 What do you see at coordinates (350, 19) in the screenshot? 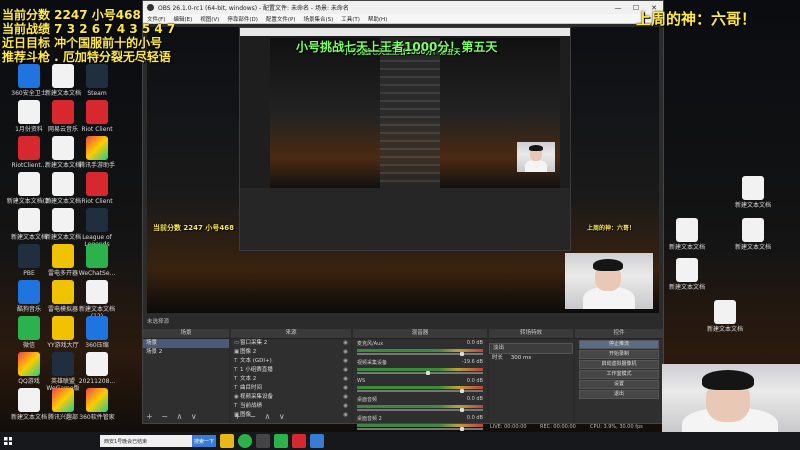
I see `menu-item: 工具(T)` at bounding box center [350, 19].